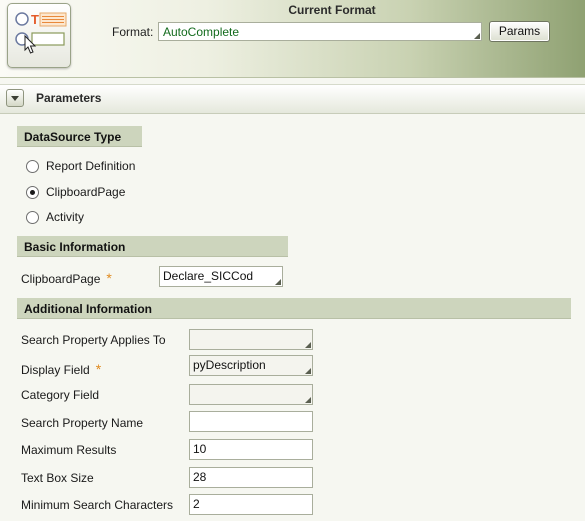 The height and width of the screenshot is (521, 585). What do you see at coordinates (208, 276) in the screenshot?
I see `clipboardpage-value: Declare_SICCod` at bounding box center [208, 276].